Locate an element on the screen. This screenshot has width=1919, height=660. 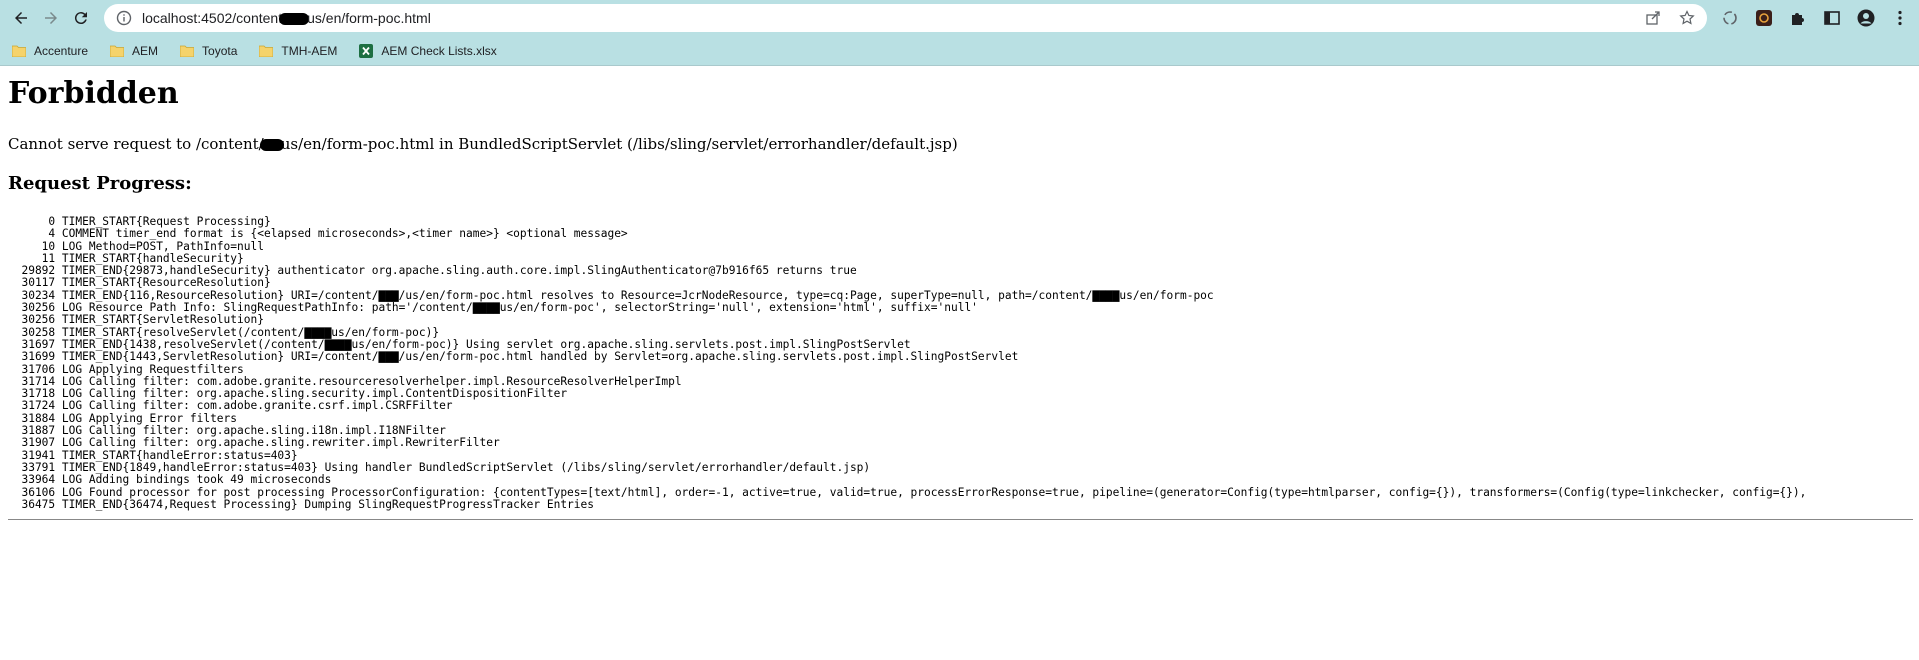
info-icon is located at coordinates (124, 18).